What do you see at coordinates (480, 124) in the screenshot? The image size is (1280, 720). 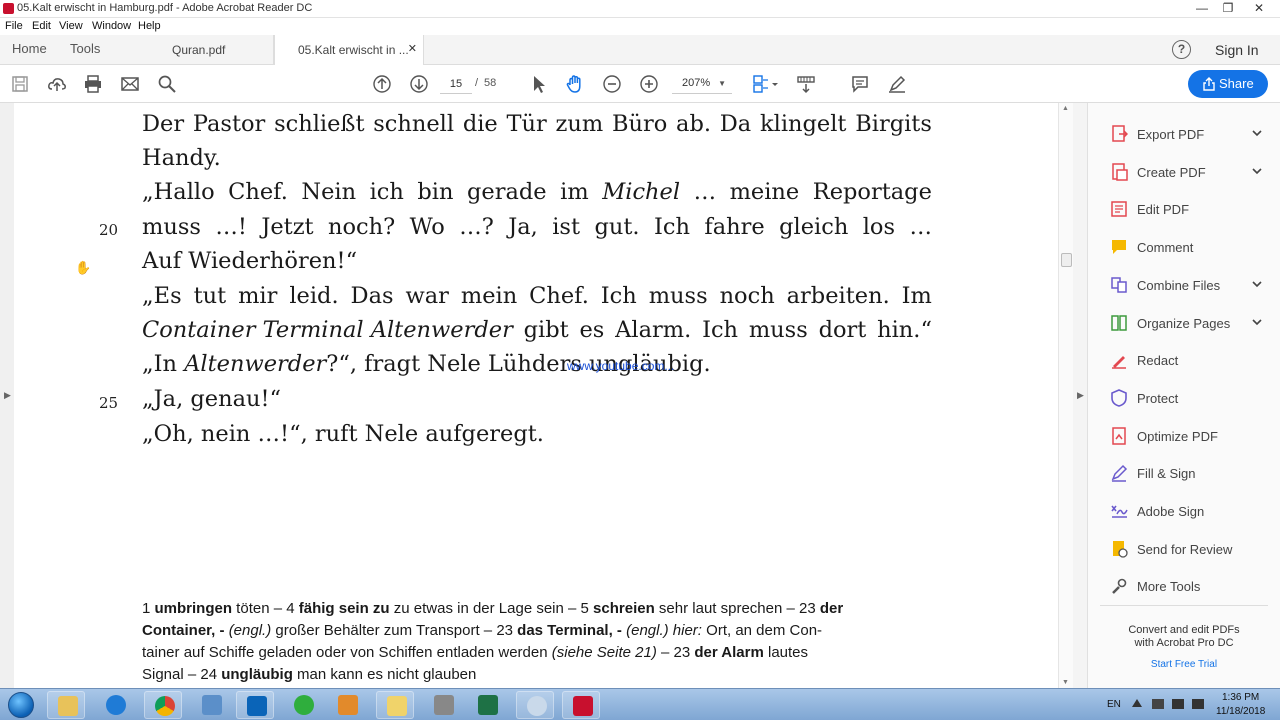 I see `word: die` at bounding box center [480, 124].